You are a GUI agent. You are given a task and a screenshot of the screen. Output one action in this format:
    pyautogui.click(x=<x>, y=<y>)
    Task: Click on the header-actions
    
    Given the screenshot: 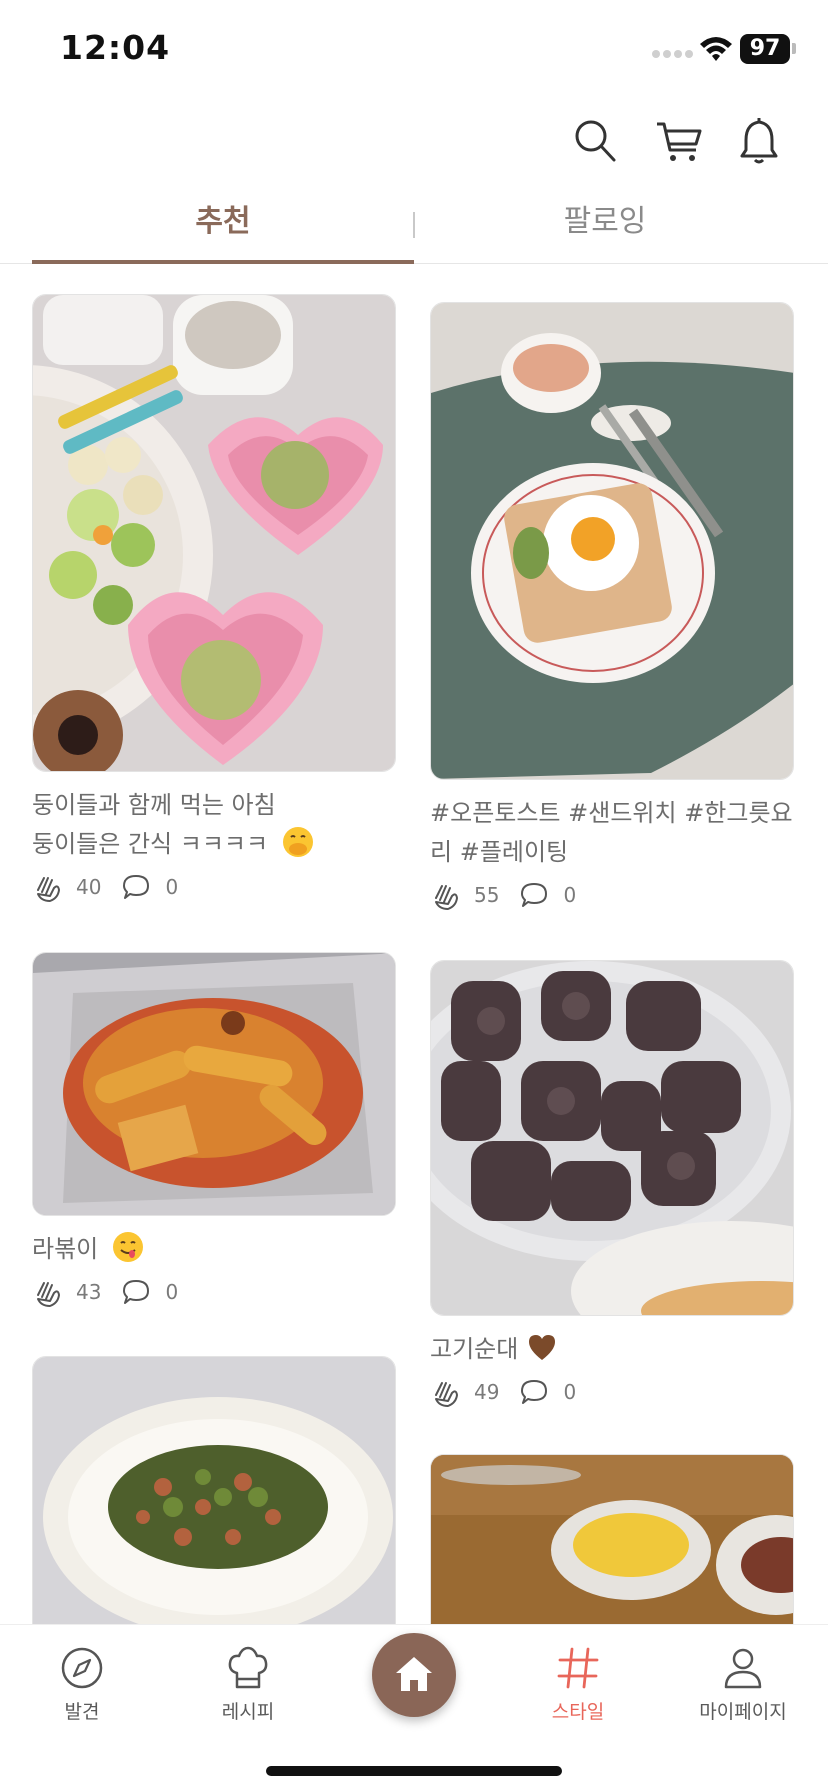 What is the action you would take?
    pyautogui.click(x=690, y=141)
    